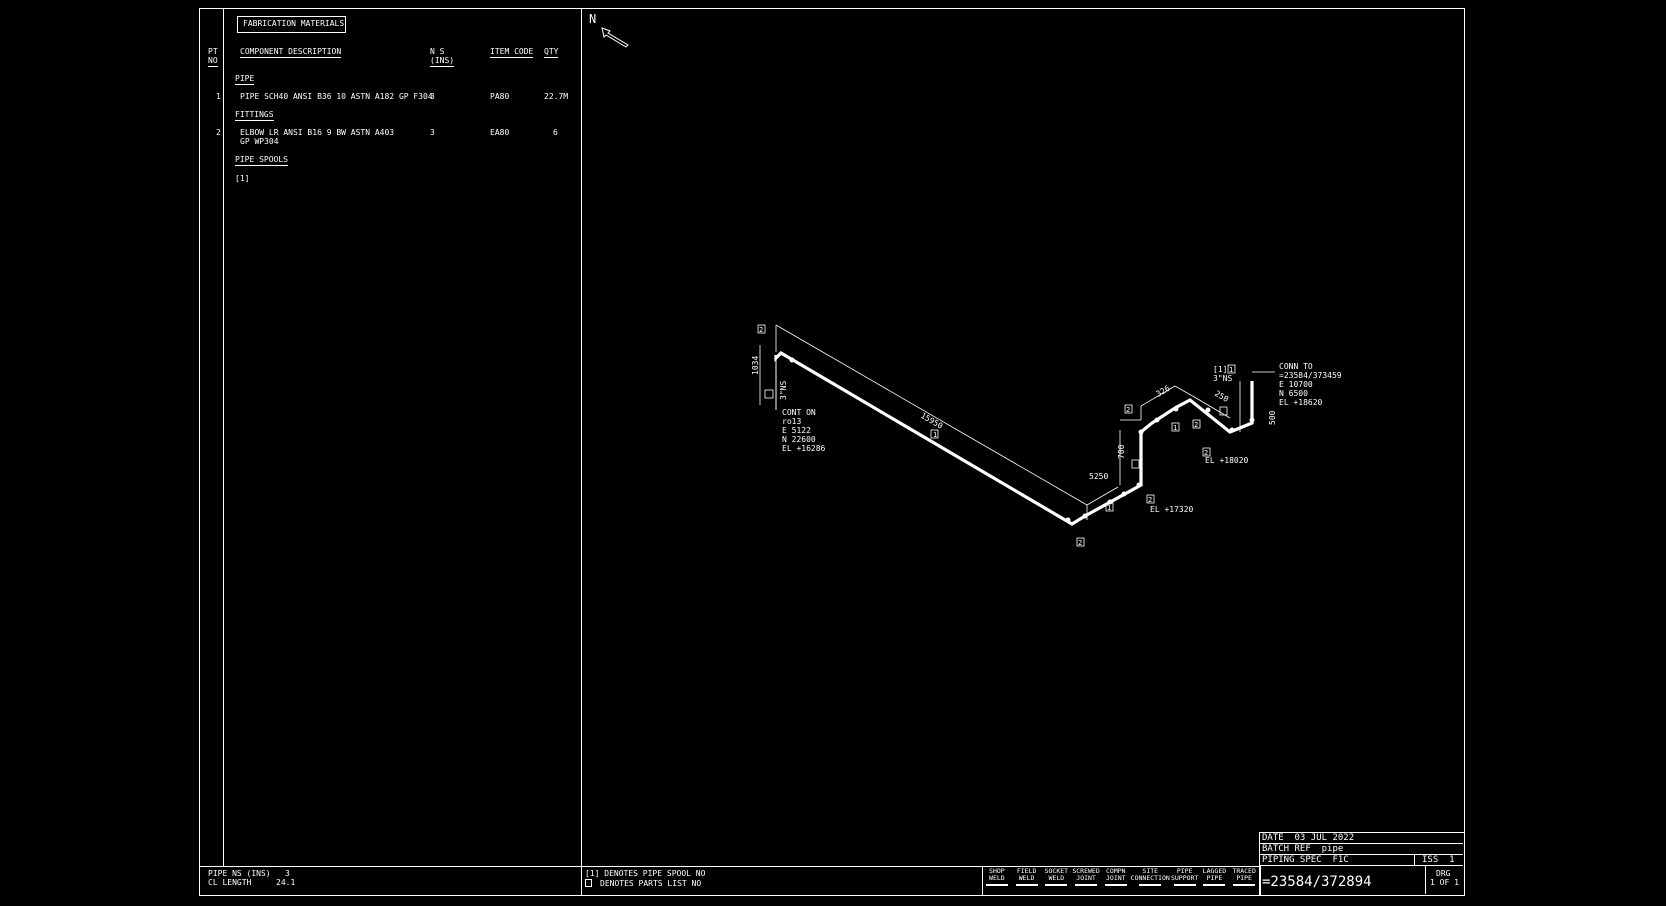 This screenshot has width=1666, height=906. I want to click on tag-1a: 1, so click(935, 435).